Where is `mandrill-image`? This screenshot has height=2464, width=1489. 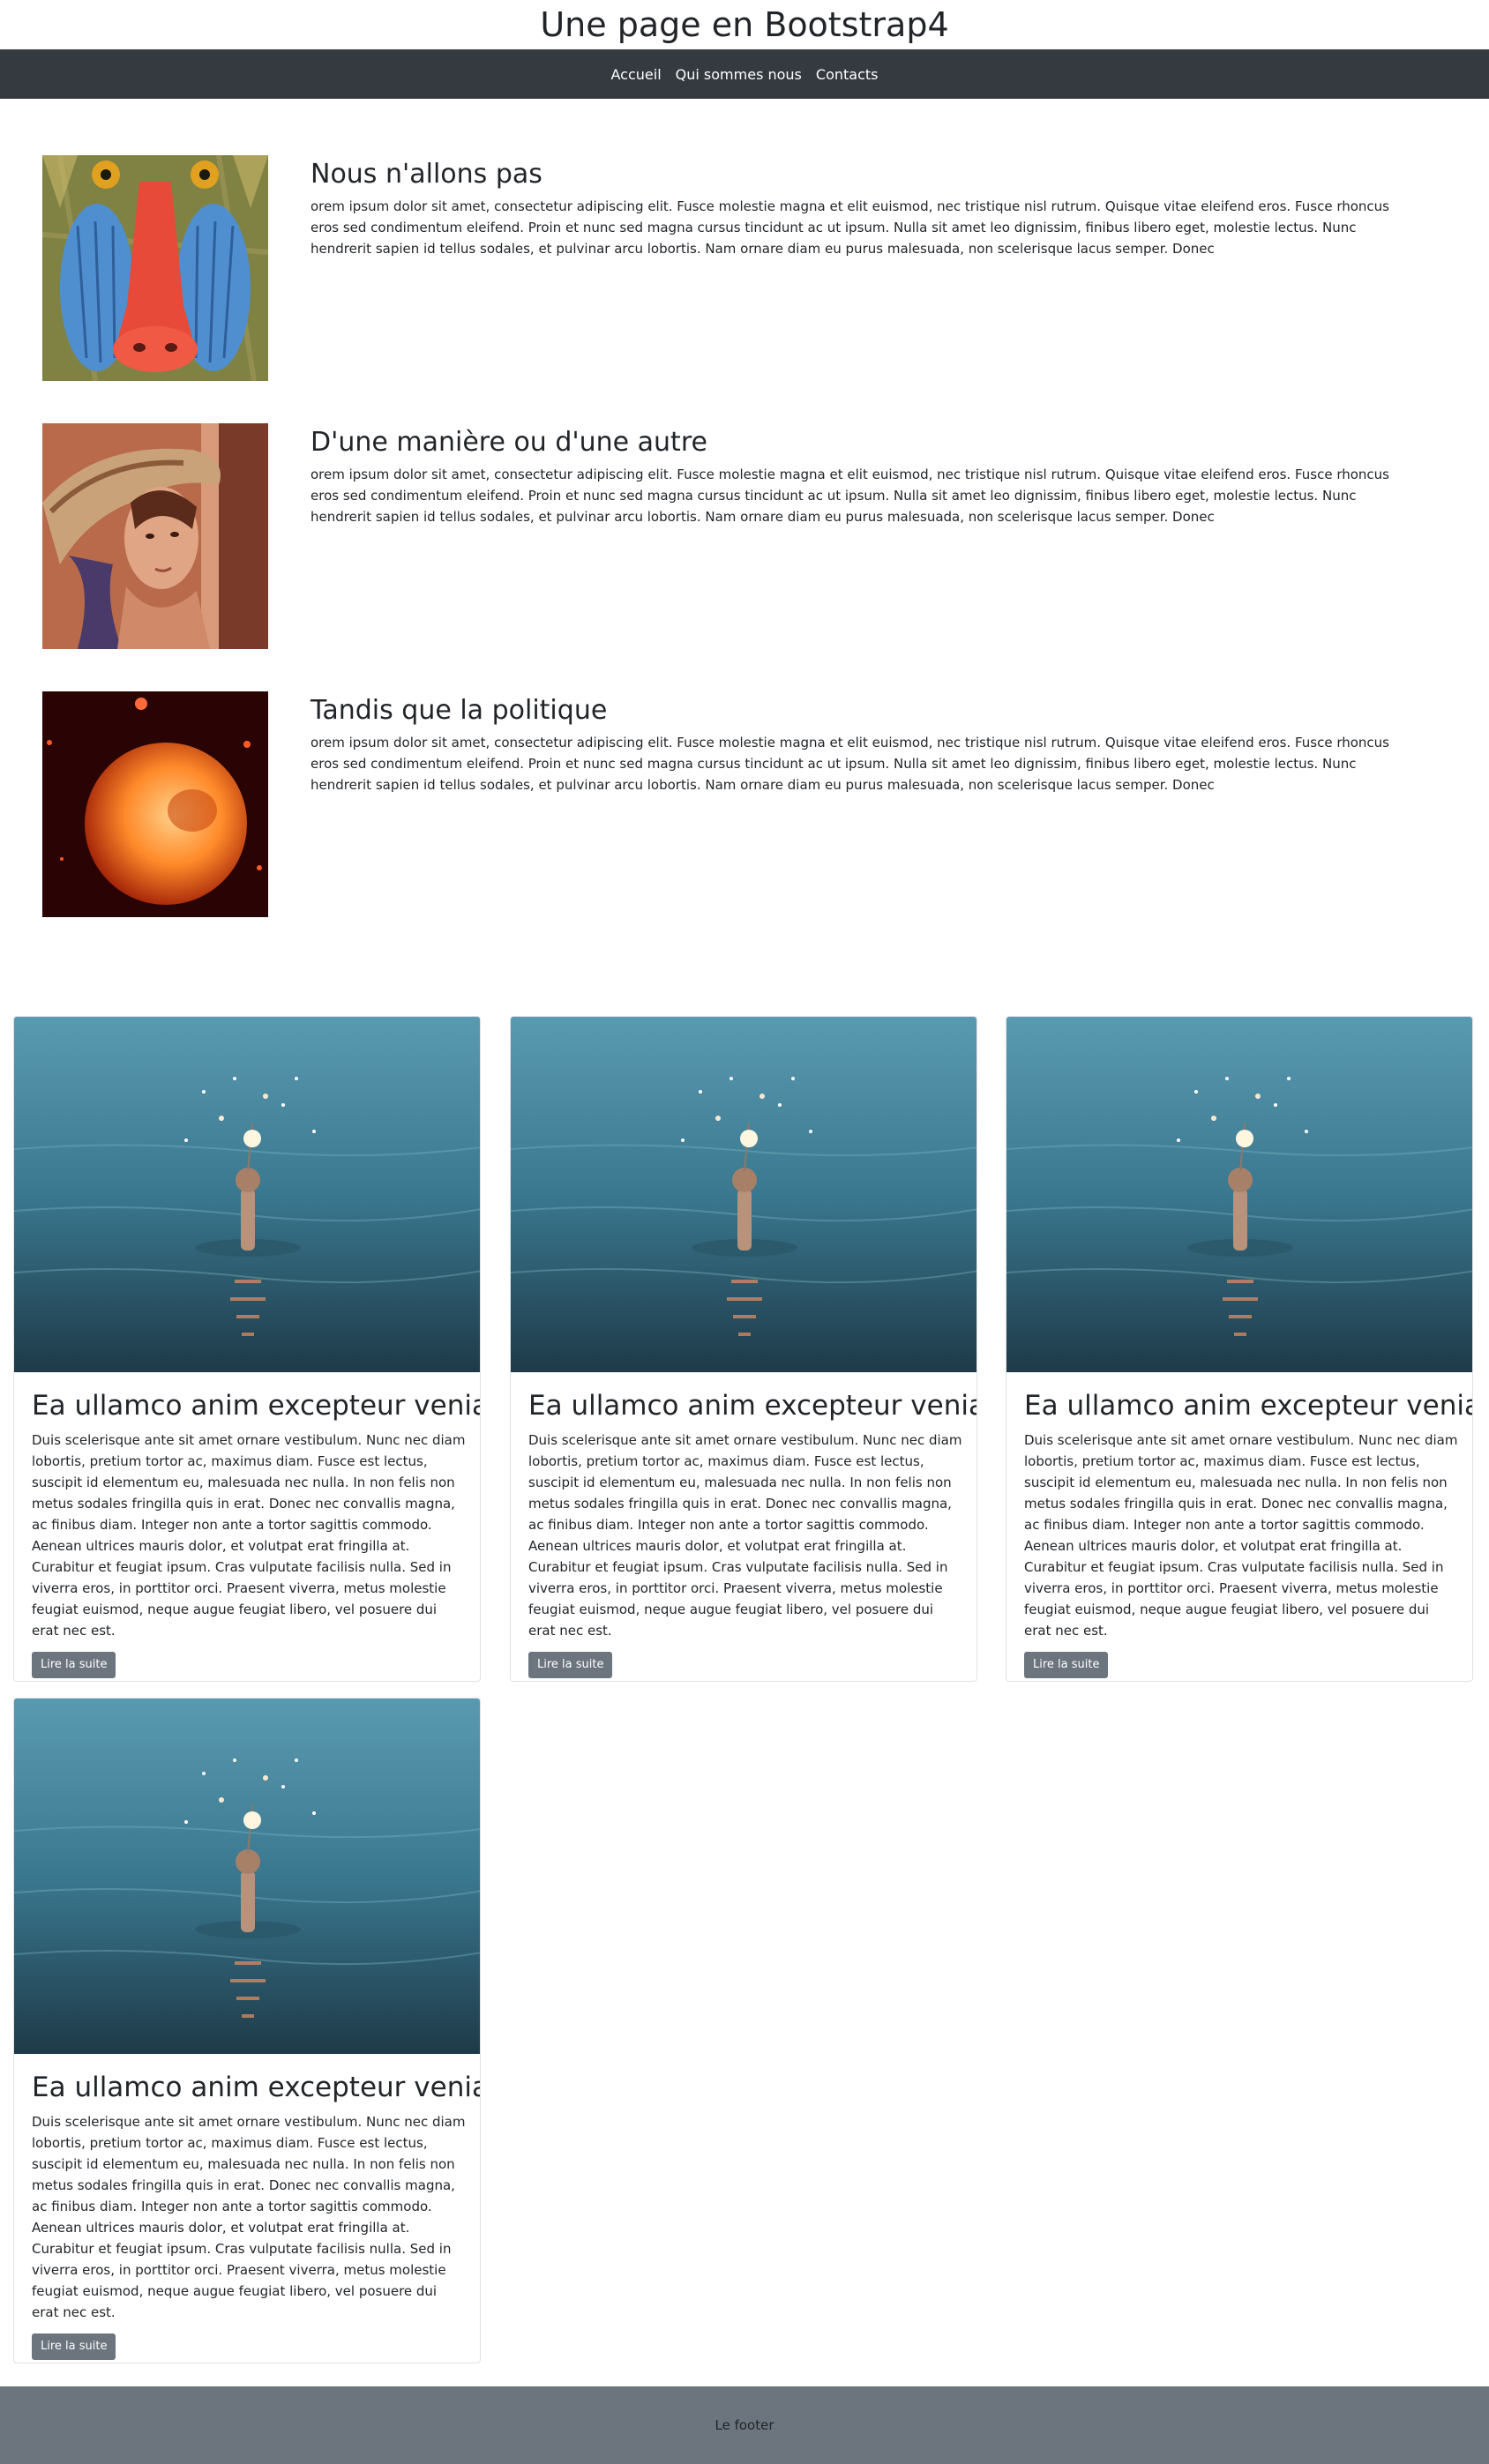
mandrill-image is located at coordinates (155, 268).